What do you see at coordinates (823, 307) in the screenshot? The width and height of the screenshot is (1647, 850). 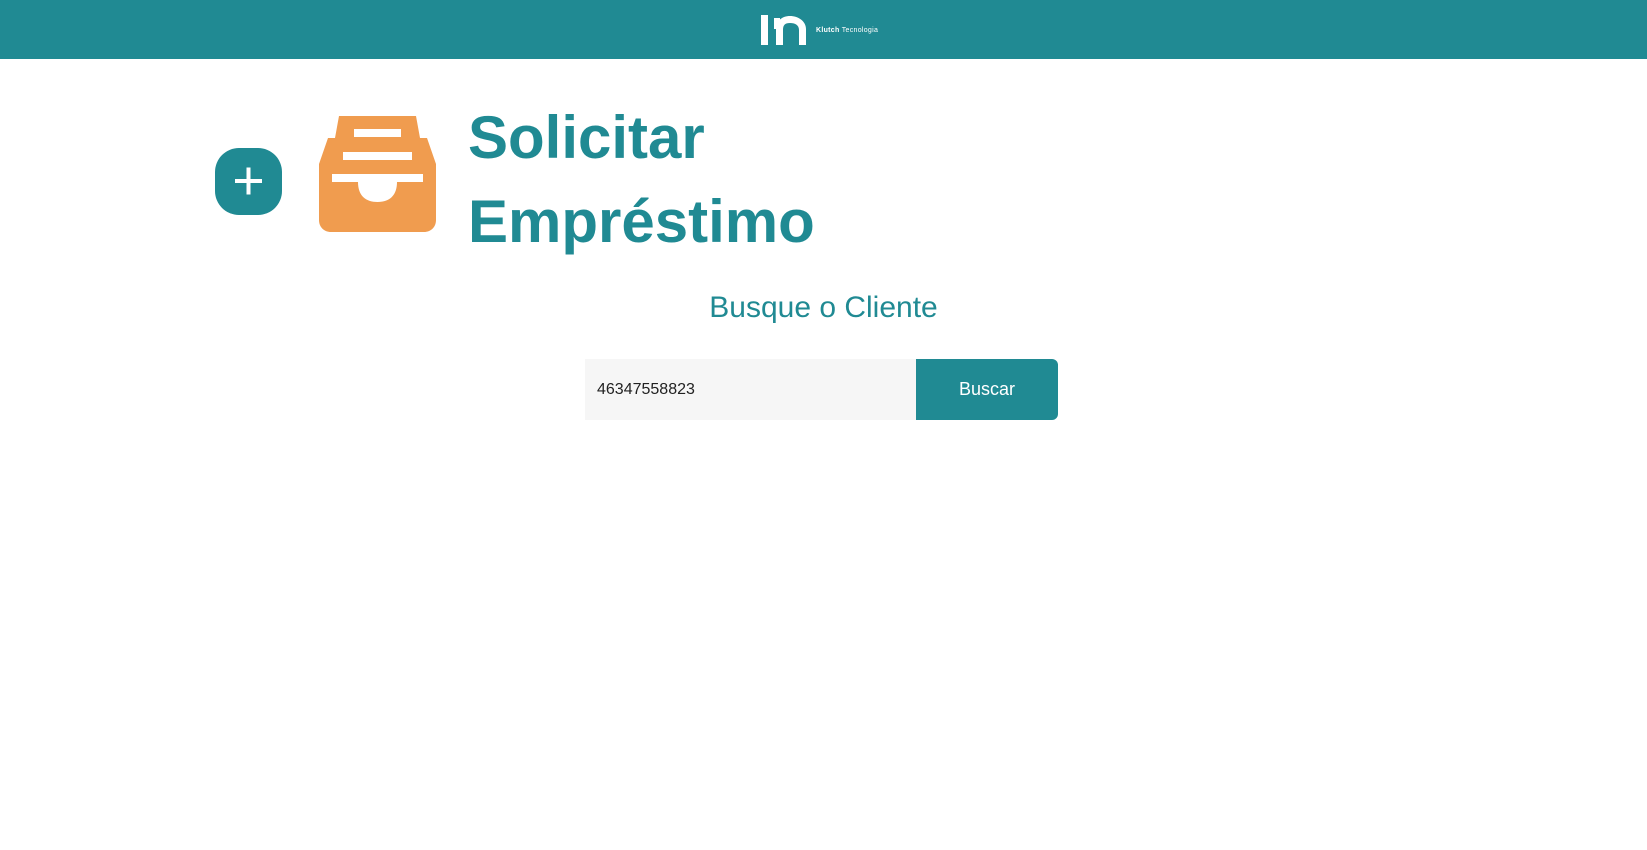 I see `search-subtitle: Busque o Cliente` at bounding box center [823, 307].